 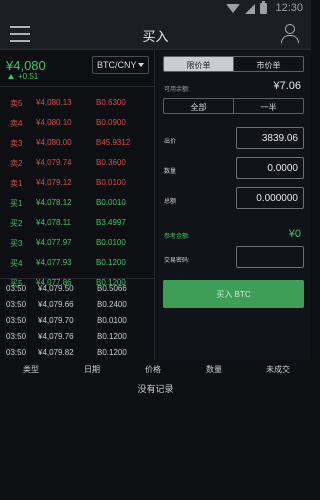 What do you see at coordinates (198, 106) in the screenshot?
I see `portion-all-button: 全部` at bounding box center [198, 106].